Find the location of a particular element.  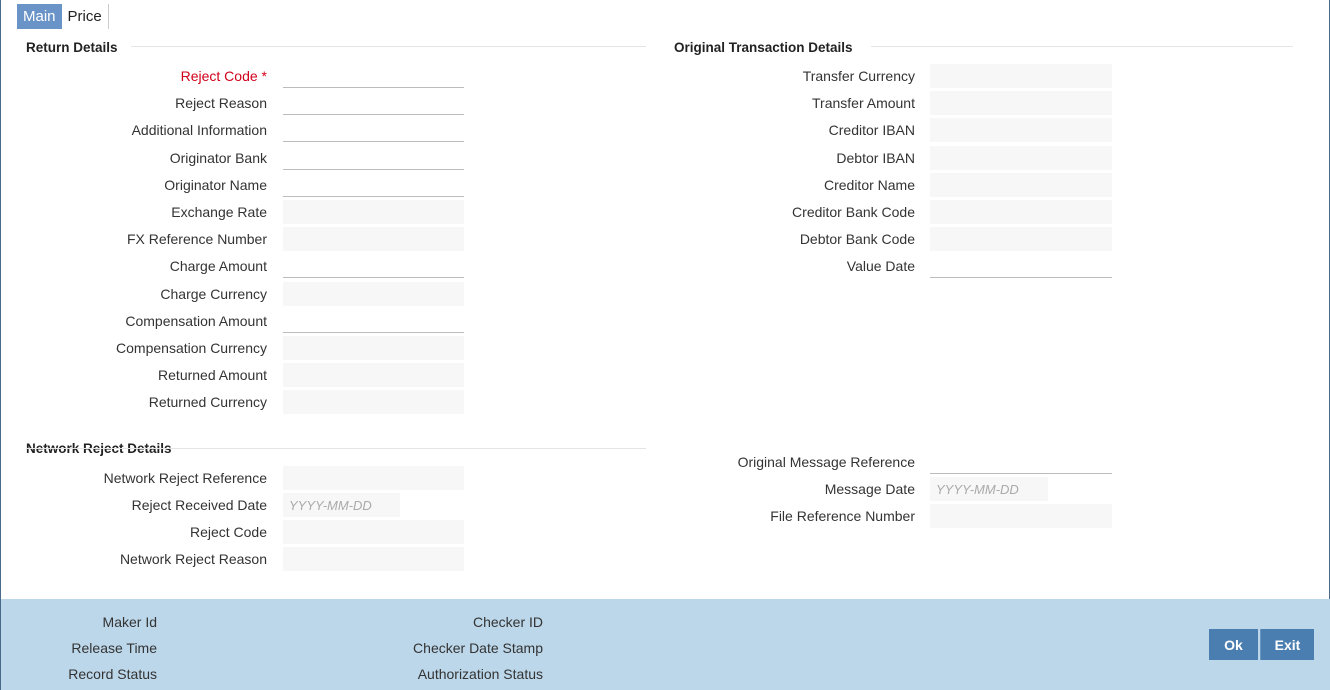

message-file-reference-number-field is located at coordinates (1021, 516).